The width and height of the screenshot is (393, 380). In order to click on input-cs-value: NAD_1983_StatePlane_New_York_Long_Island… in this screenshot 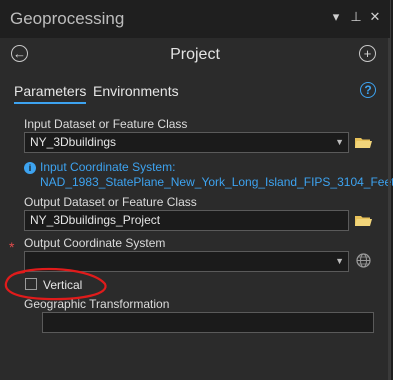, I will do `click(216, 182)`.